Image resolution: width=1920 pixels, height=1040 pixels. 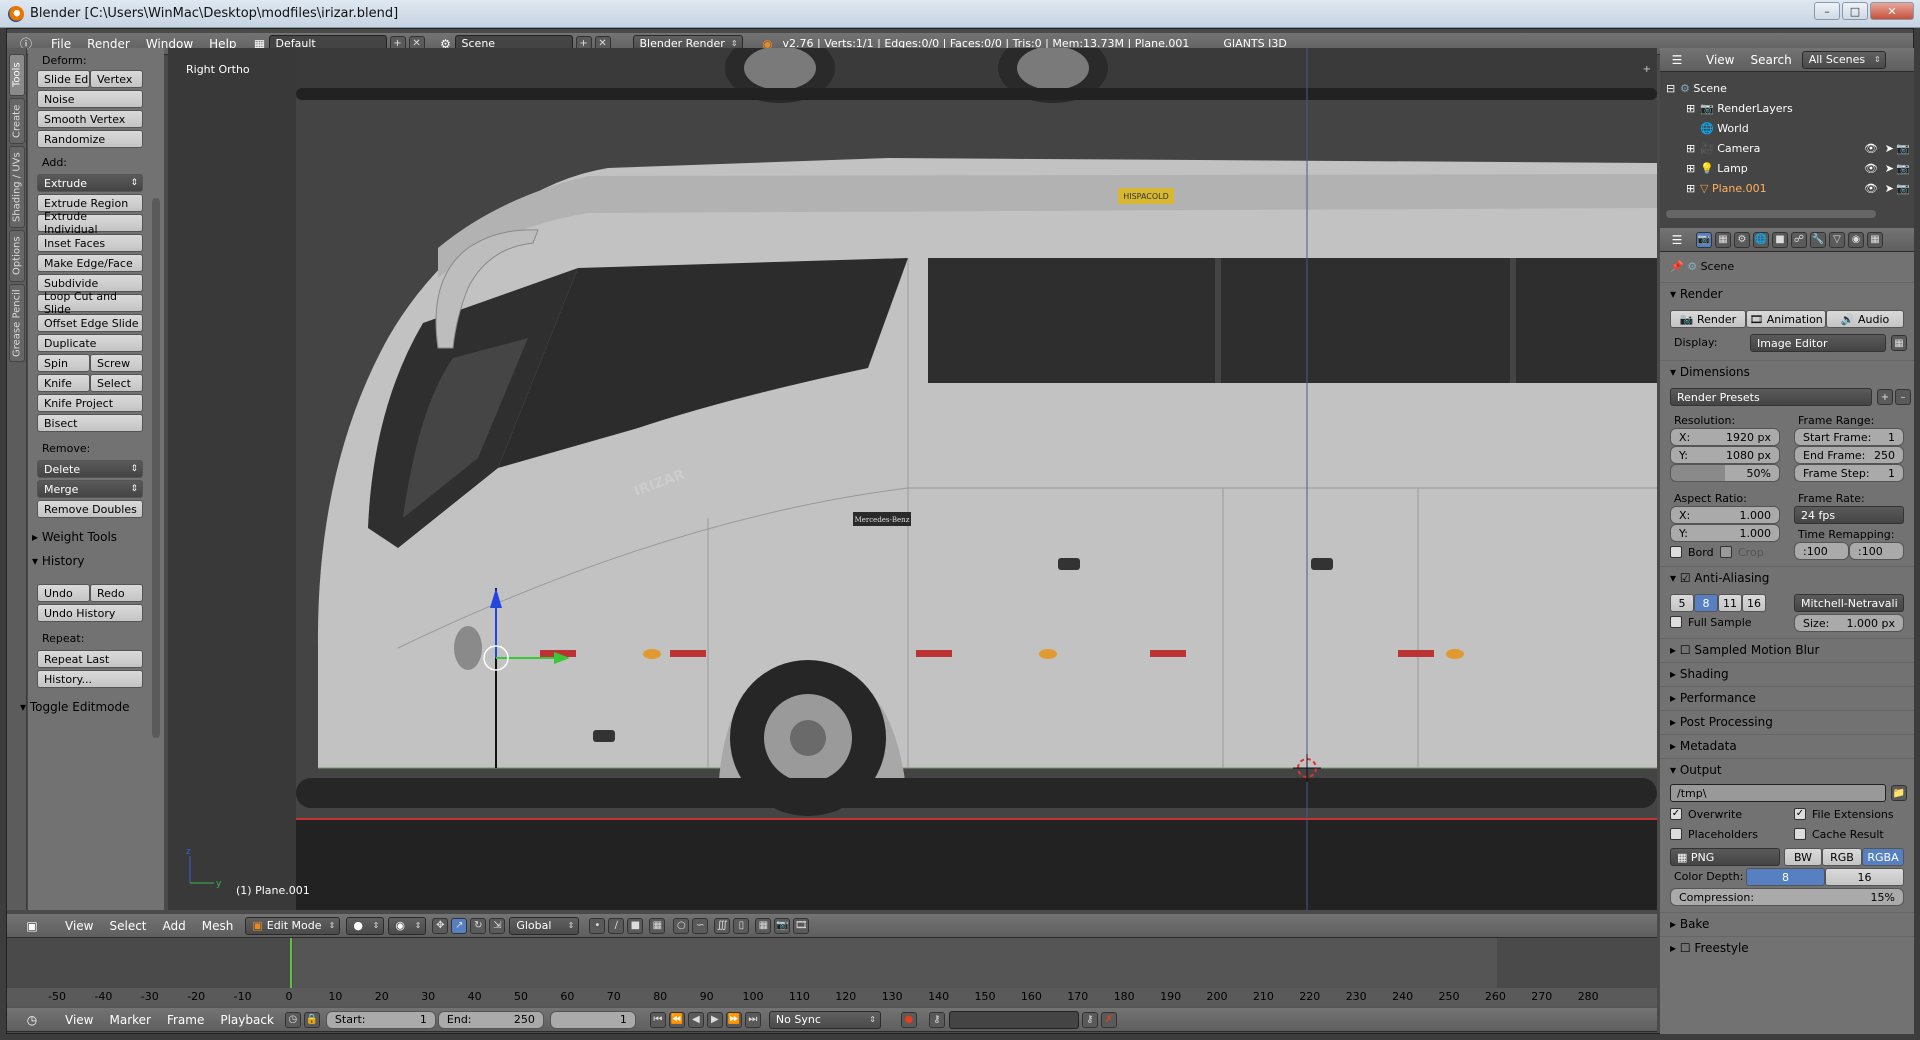 I want to click on animation-button: 🎞 Animation, so click(x=1786, y=319).